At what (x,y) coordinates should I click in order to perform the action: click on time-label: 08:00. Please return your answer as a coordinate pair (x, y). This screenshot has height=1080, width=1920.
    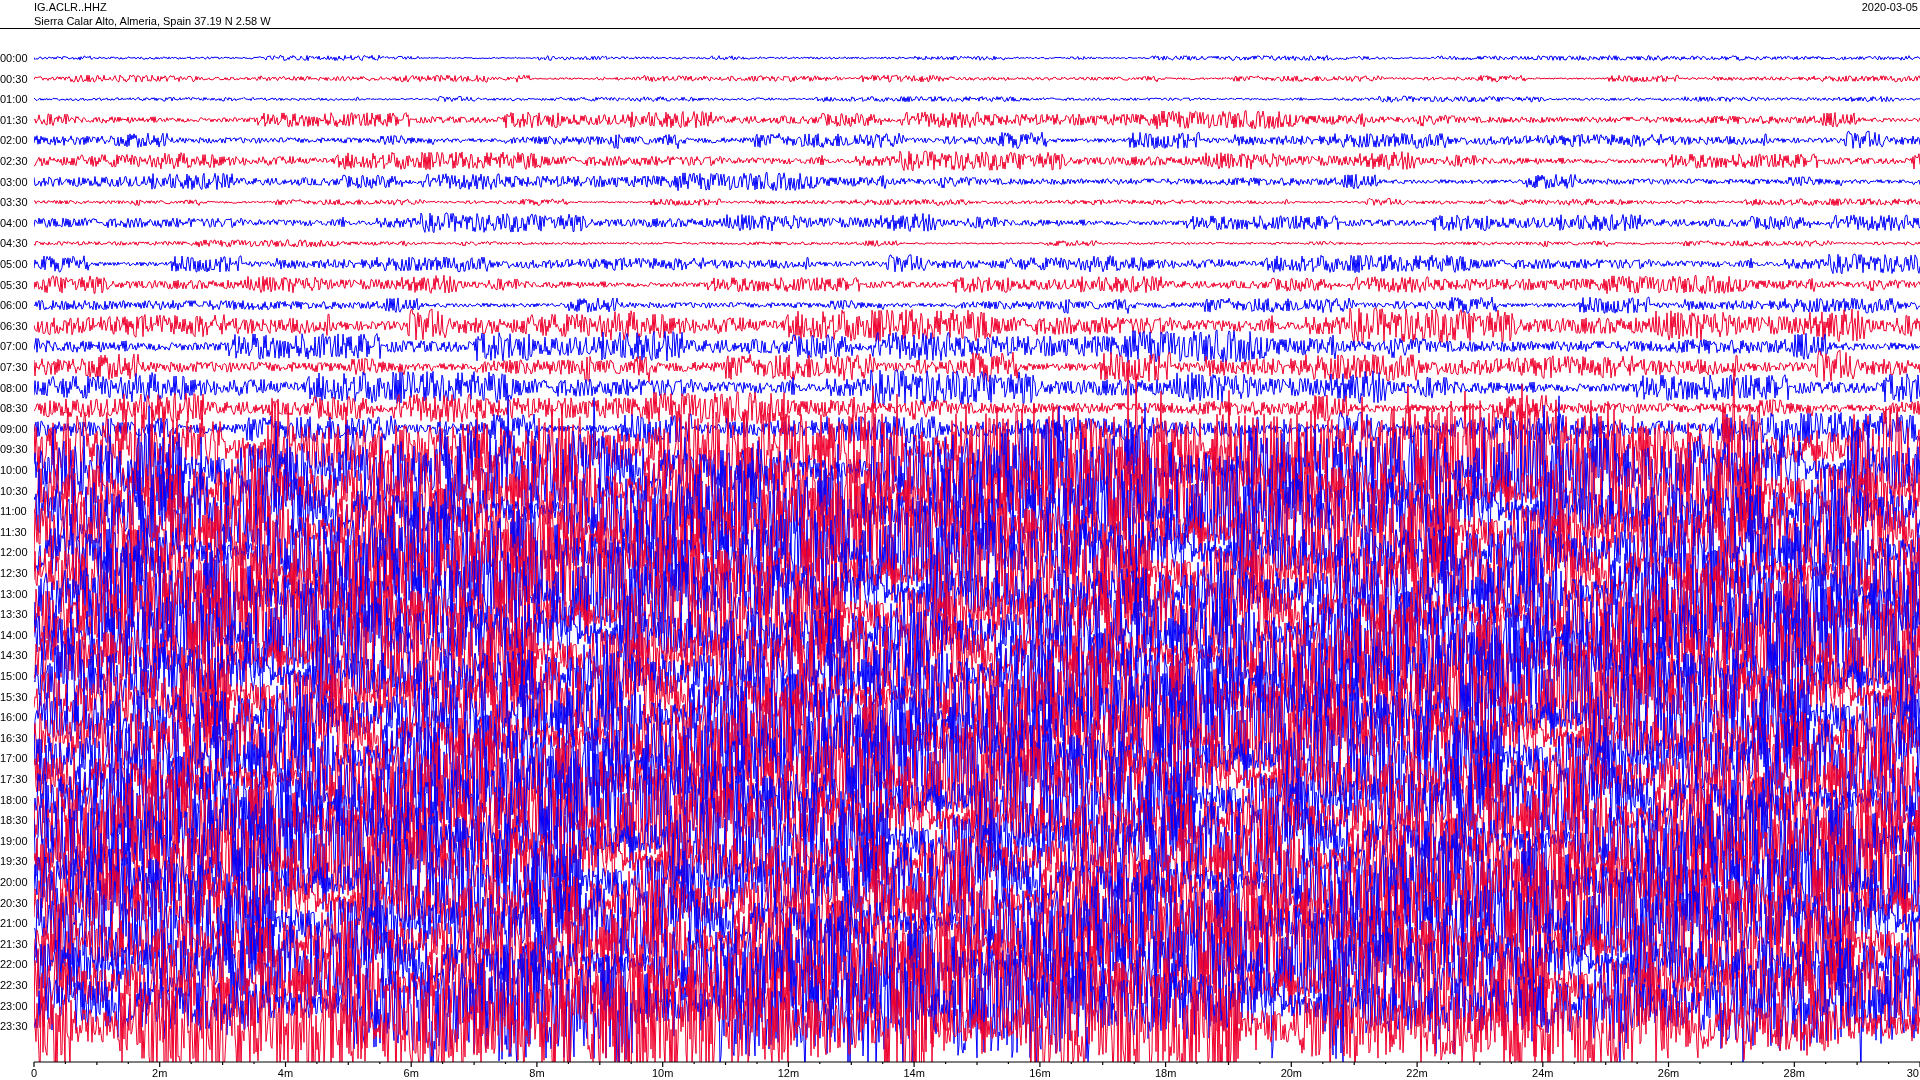
    Looking at the image, I should click on (14, 387).